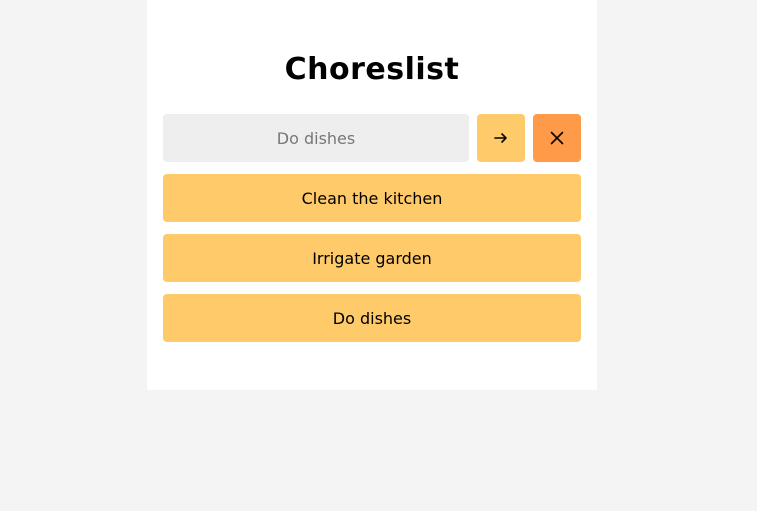  What do you see at coordinates (316, 138) in the screenshot?
I see `chore-input` at bounding box center [316, 138].